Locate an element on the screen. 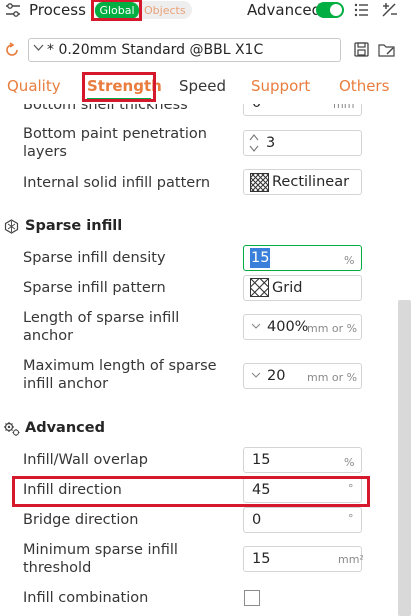 The image size is (411, 616). bridge-direction-unit: ° is located at coordinates (351, 518).